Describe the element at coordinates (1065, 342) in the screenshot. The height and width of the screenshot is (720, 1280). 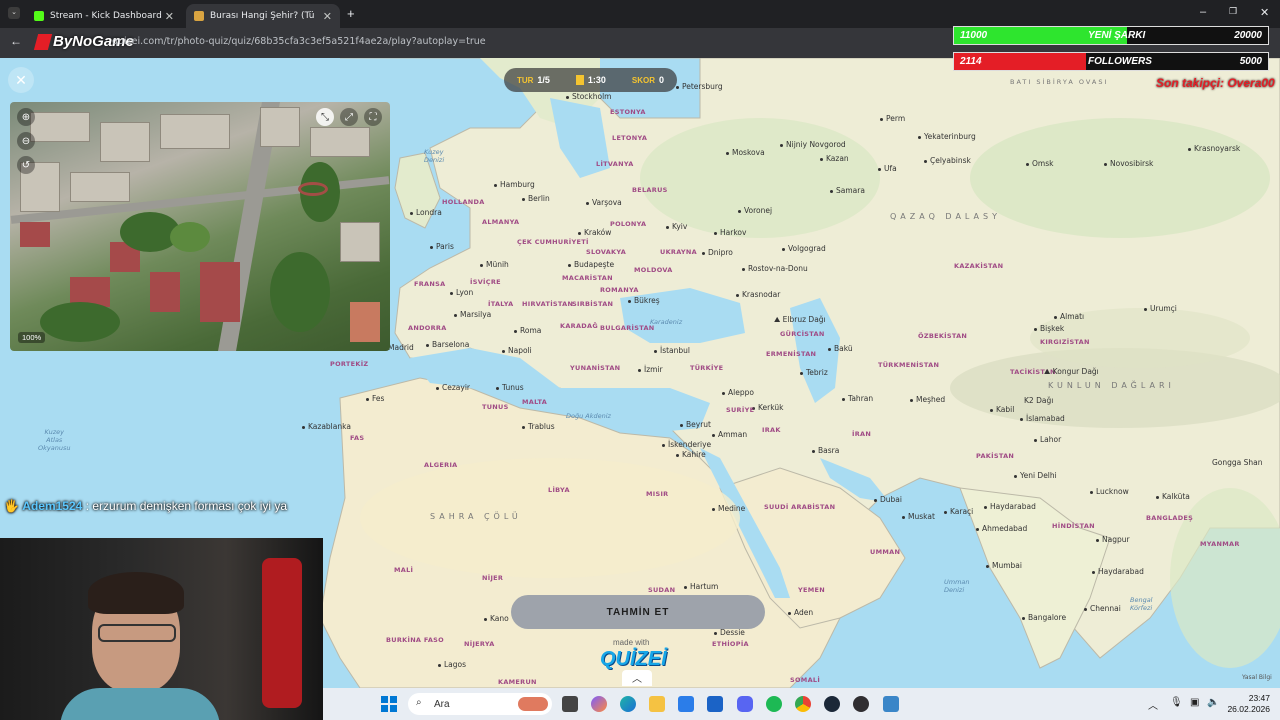
I see `map-label-country: KIRGIZİSTAN` at that location.